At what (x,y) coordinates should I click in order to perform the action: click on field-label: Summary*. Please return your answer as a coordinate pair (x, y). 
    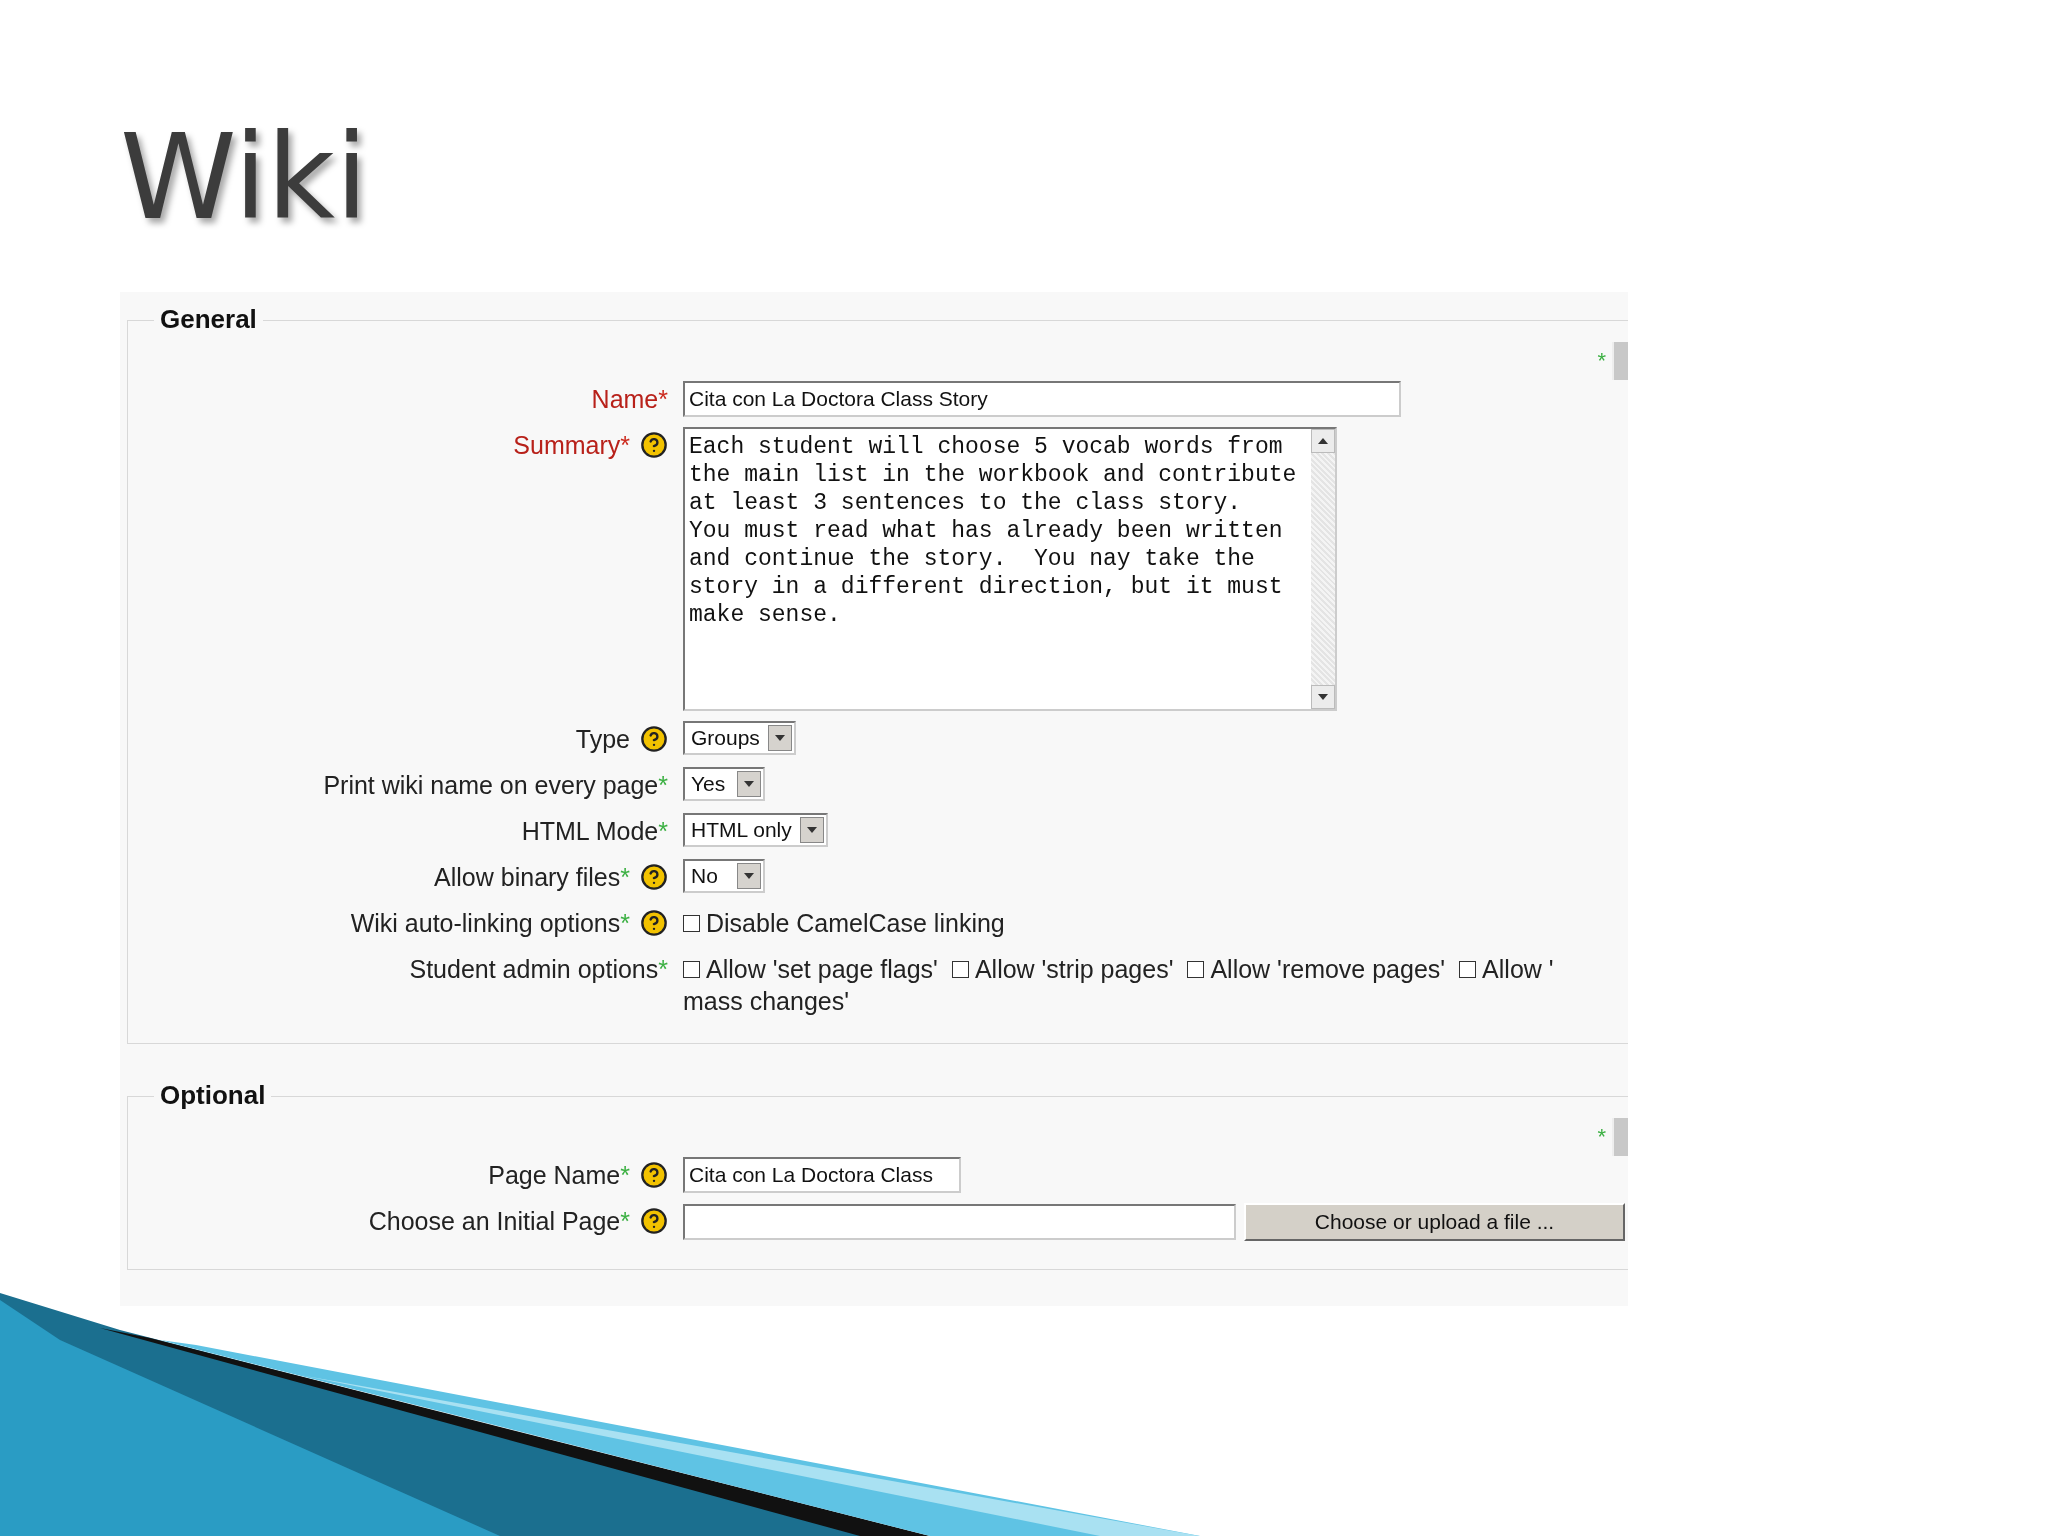
    Looking at the image, I should click on (571, 445).